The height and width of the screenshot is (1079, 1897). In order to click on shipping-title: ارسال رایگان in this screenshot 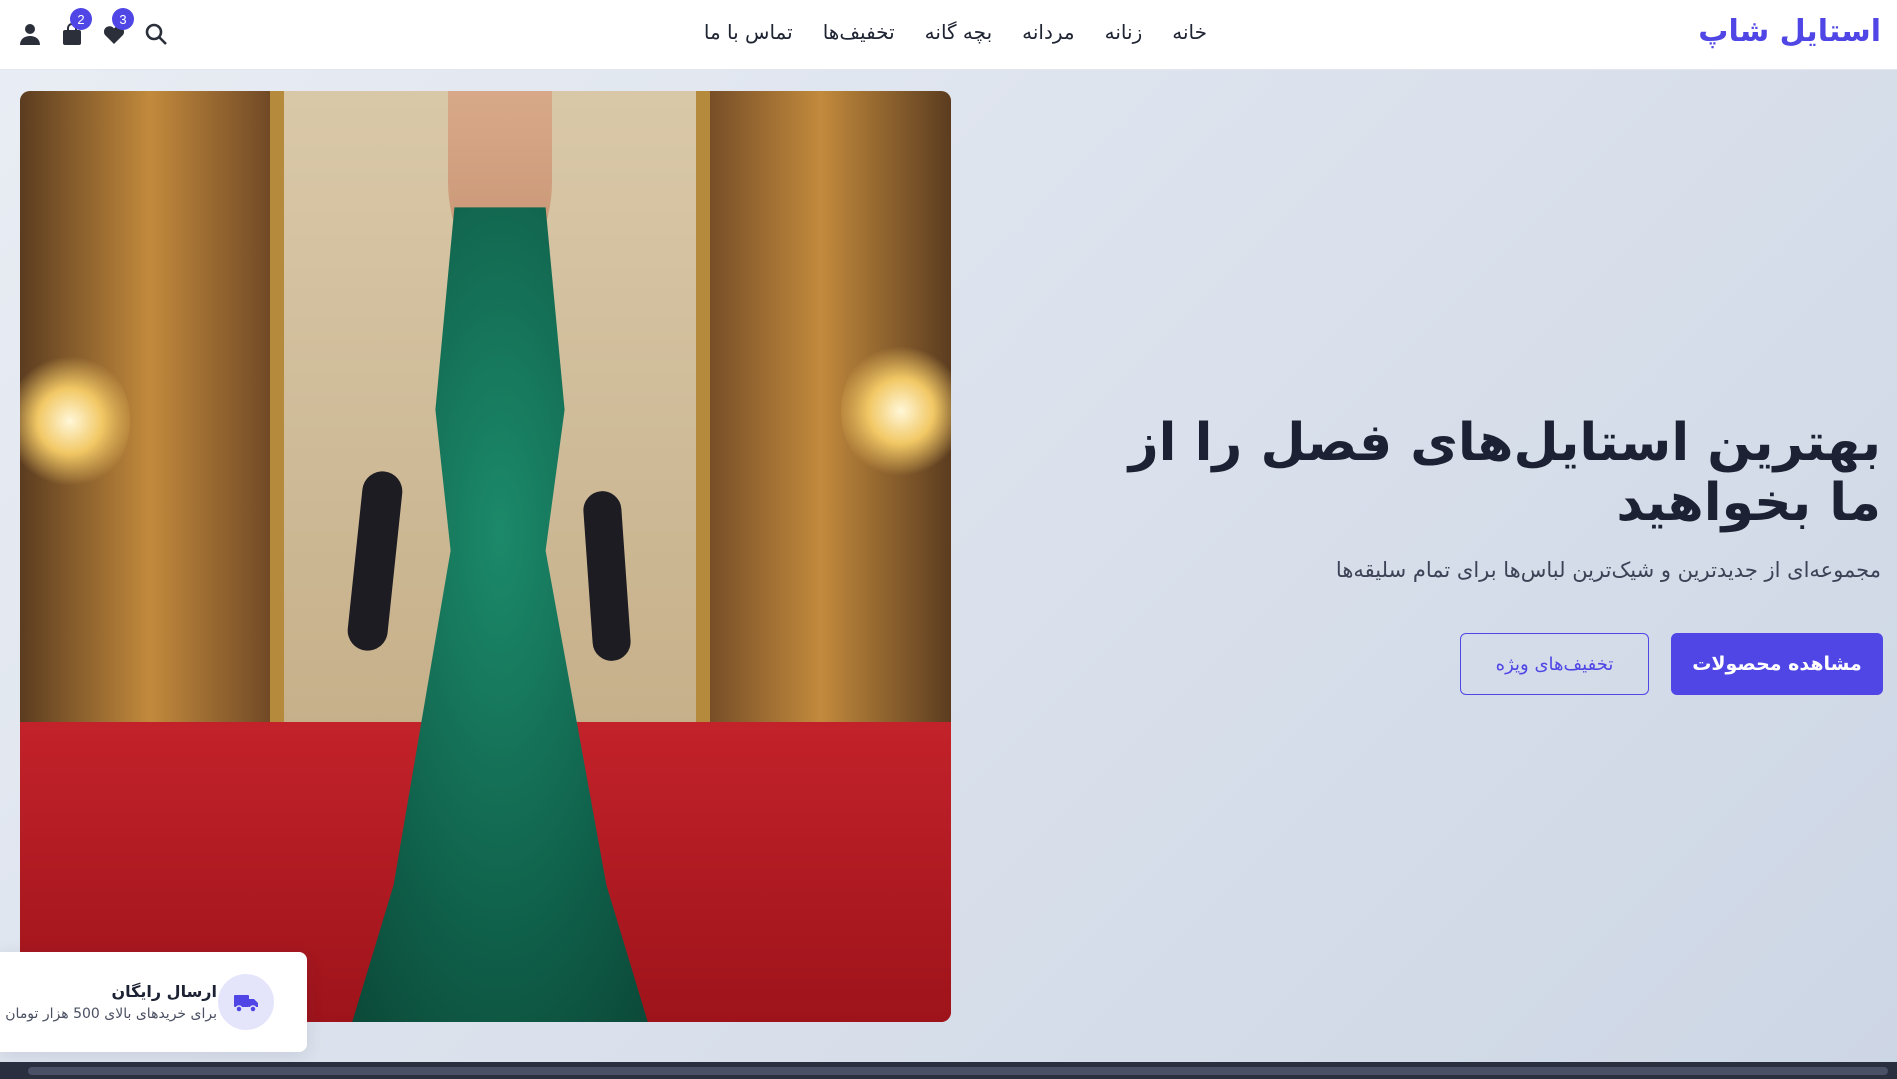, I will do `click(164, 991)`.